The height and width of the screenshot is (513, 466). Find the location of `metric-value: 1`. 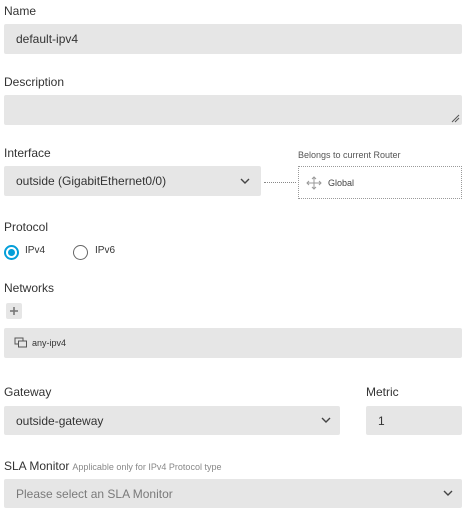

metric-value: 1 is located at coordinates (381, 420).